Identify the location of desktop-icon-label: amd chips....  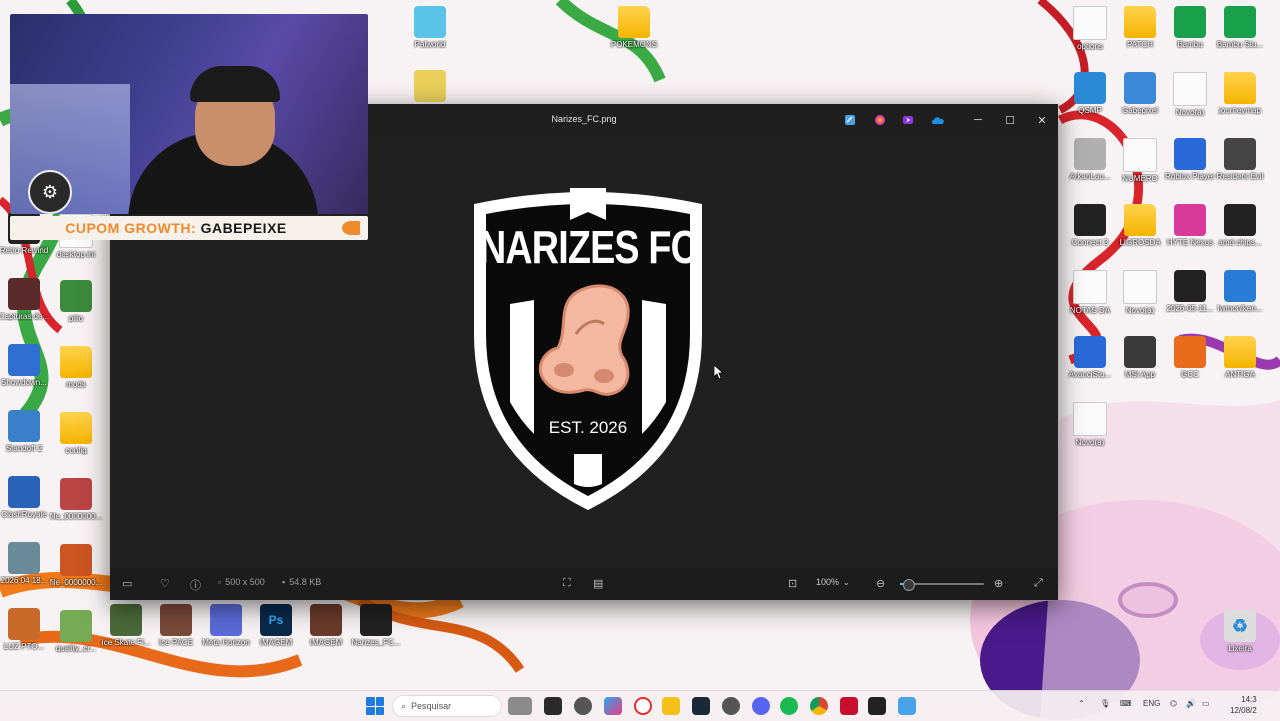
(1240, 242).